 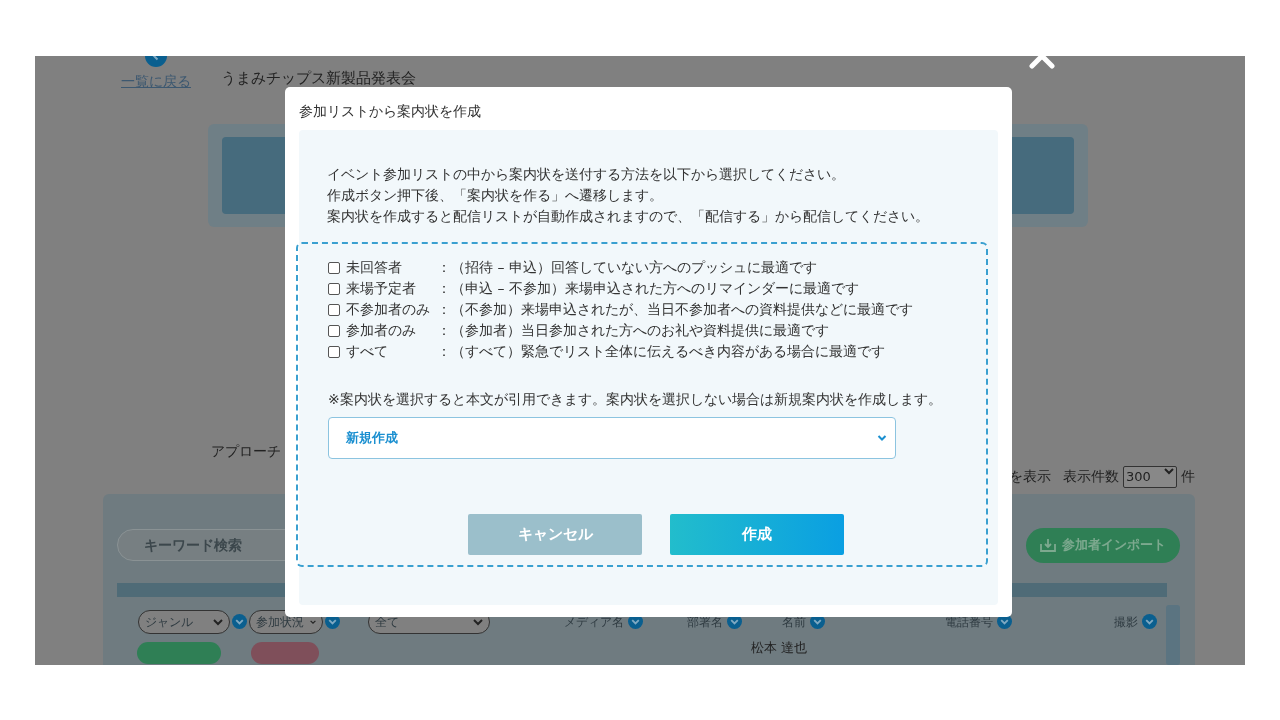 What do you see at coordinates (391, 267) in the screenshot?
I see `option-label: 未回答者` at bounding box center [391, 267].